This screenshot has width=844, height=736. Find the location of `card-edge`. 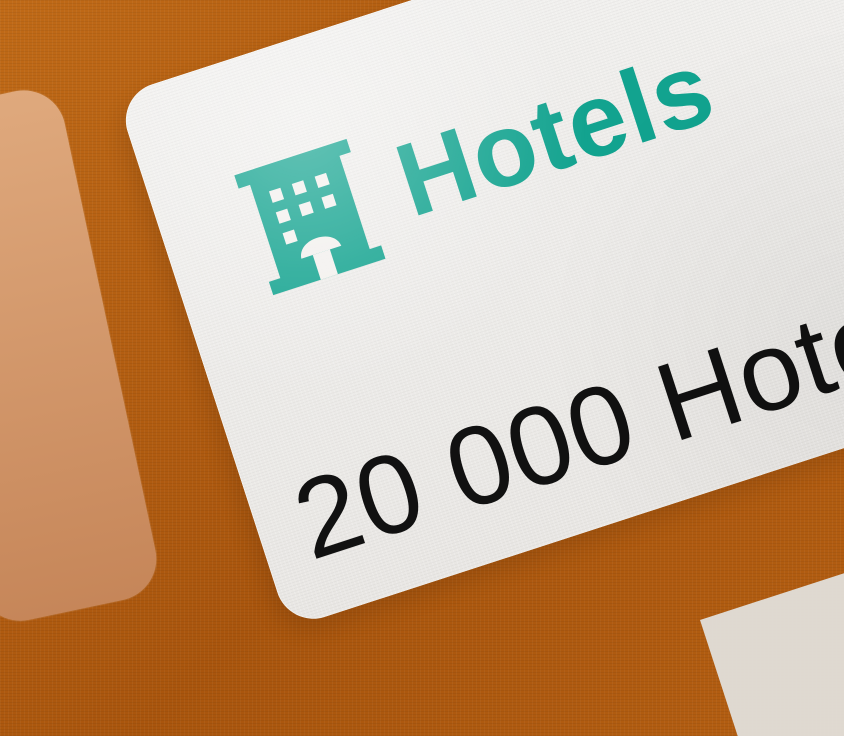

card-edge is located at coordinates (772, 644).